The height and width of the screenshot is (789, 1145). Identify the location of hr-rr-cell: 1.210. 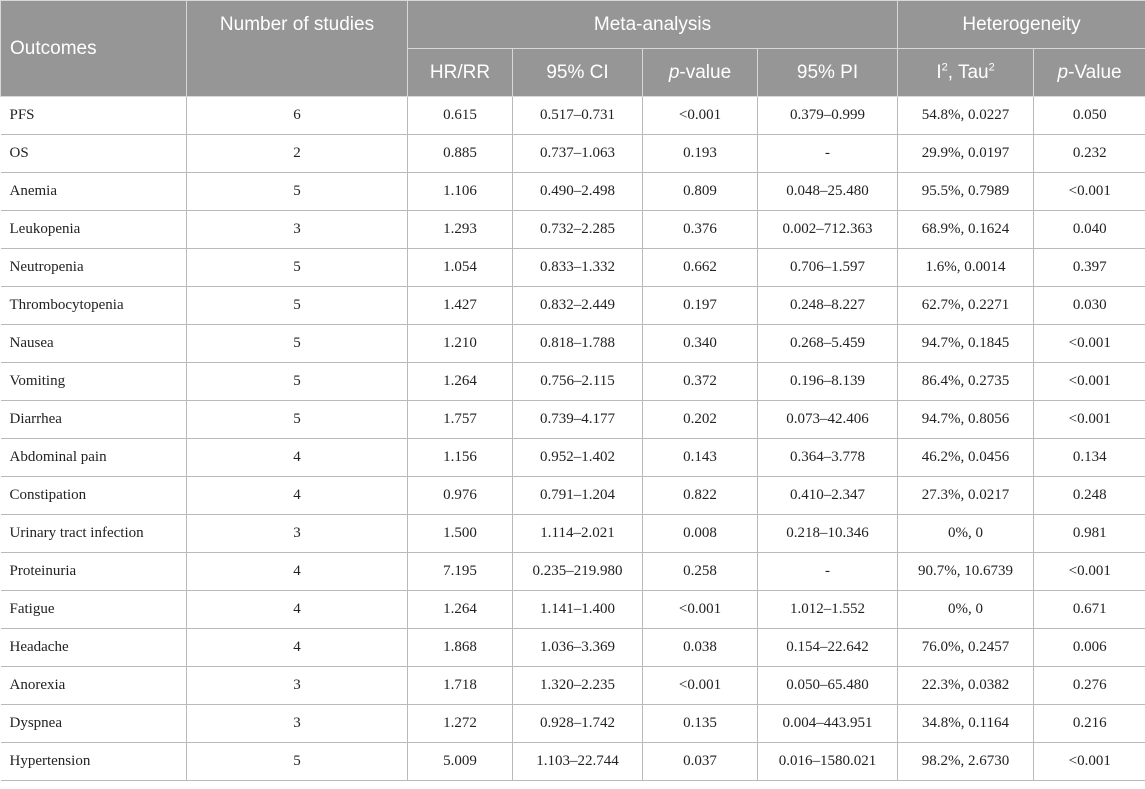
(460, 343).